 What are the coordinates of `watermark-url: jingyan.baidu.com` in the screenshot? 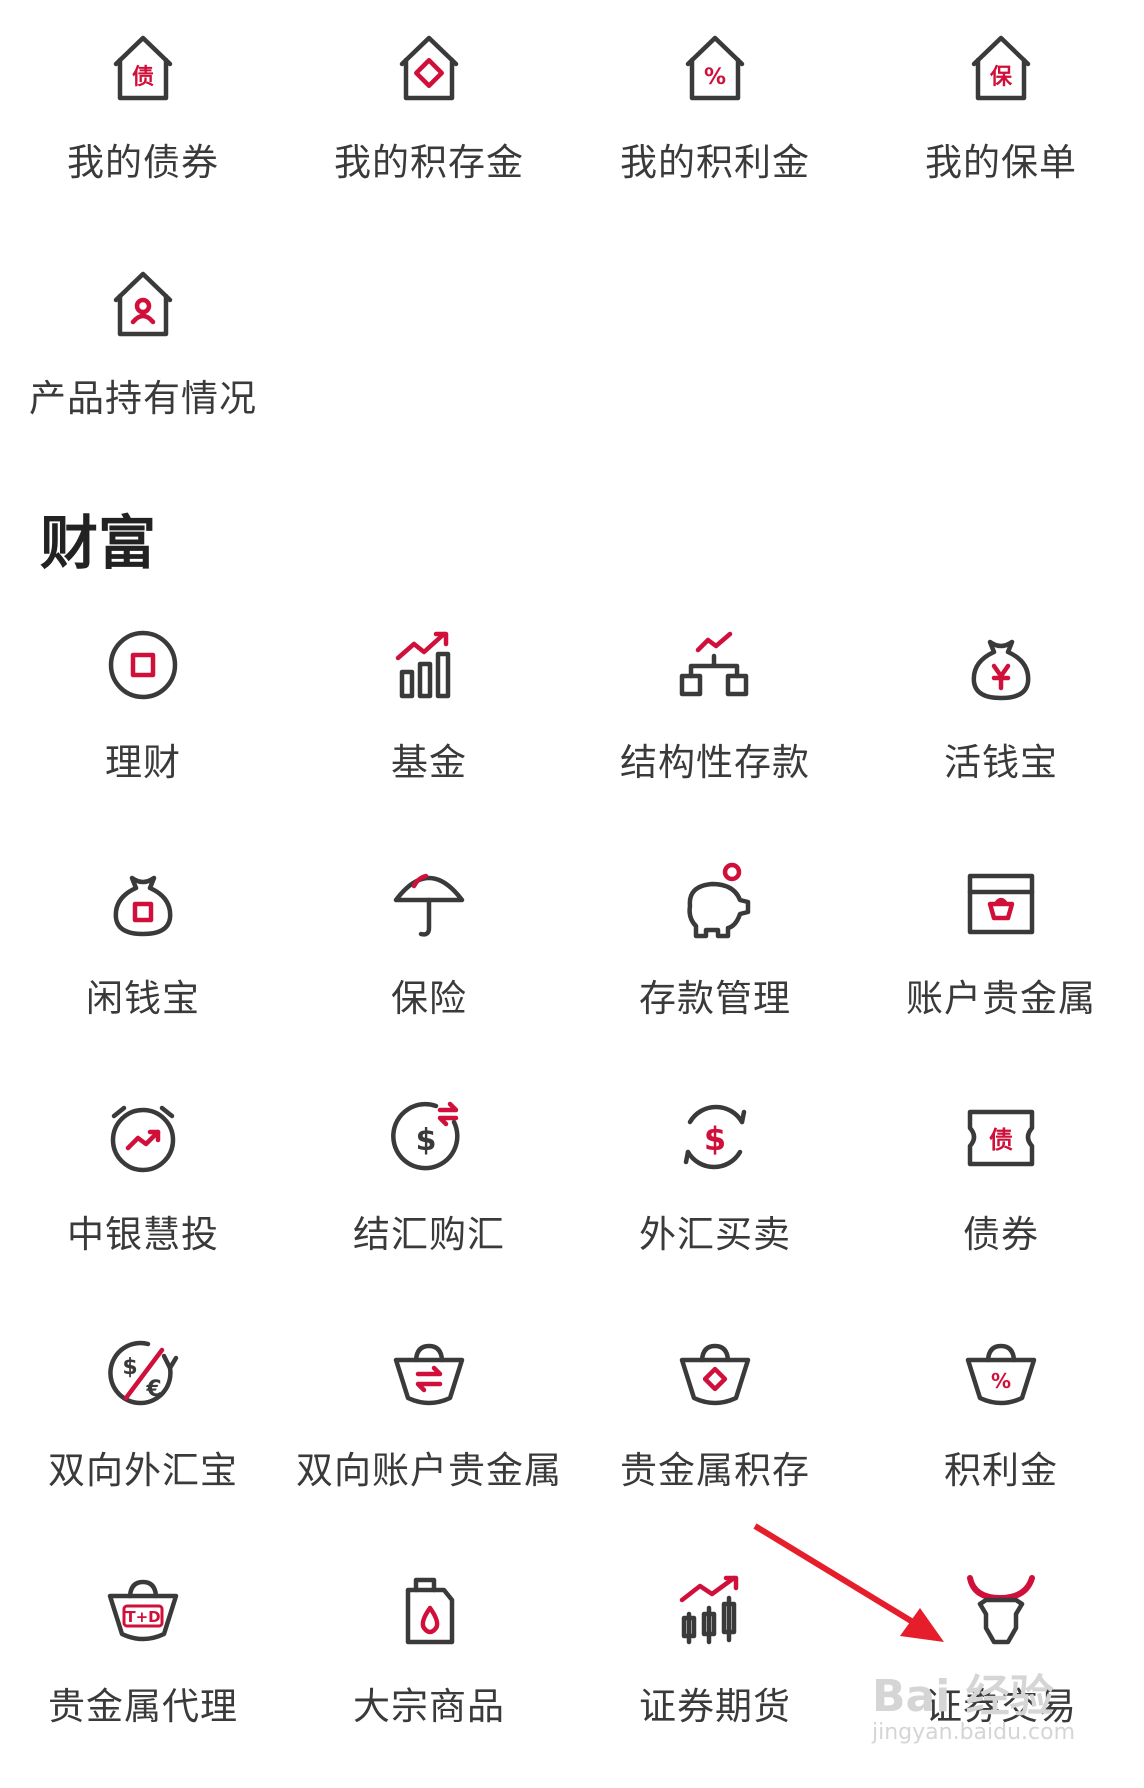 It's located at (974, 1732).